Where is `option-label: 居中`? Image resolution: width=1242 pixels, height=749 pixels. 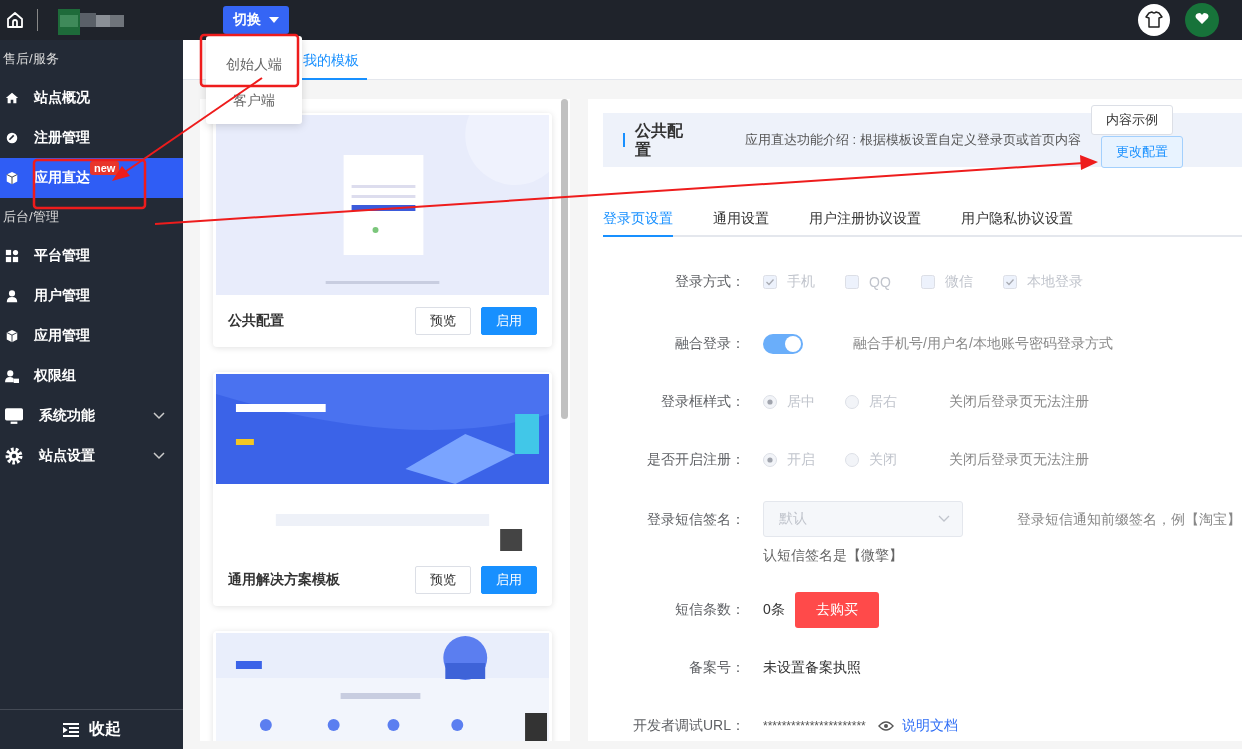
option-label: 居中 is located at coordinates (801, 402).